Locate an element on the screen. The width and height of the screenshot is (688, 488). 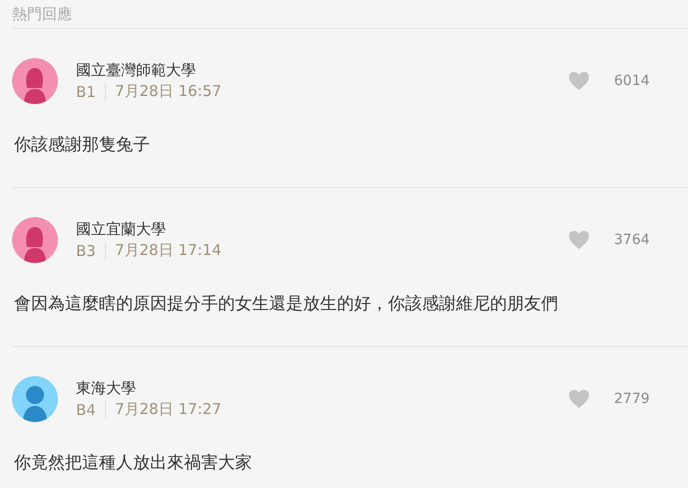
reply-text: 你該感謝那隻兔子 is located at coordinates (82, 145).